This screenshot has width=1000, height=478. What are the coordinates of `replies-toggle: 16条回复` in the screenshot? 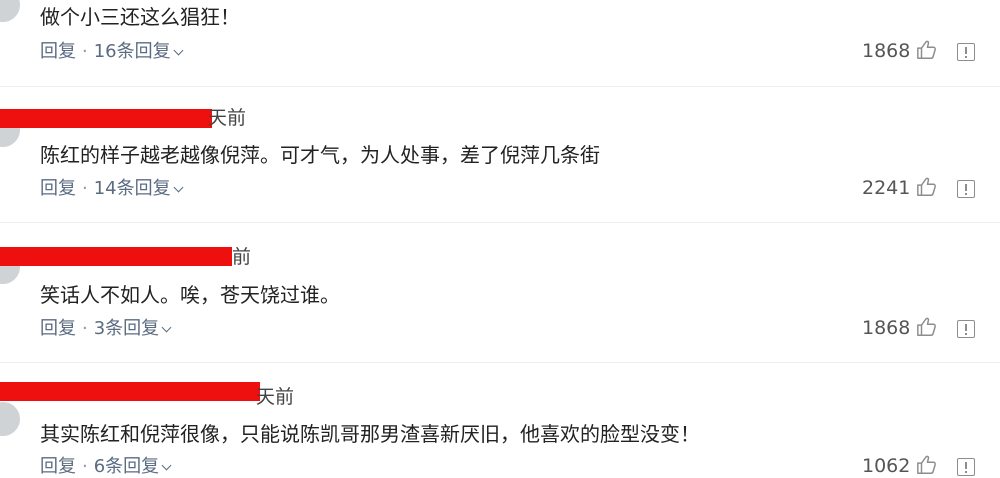 It's located at (138, 52).